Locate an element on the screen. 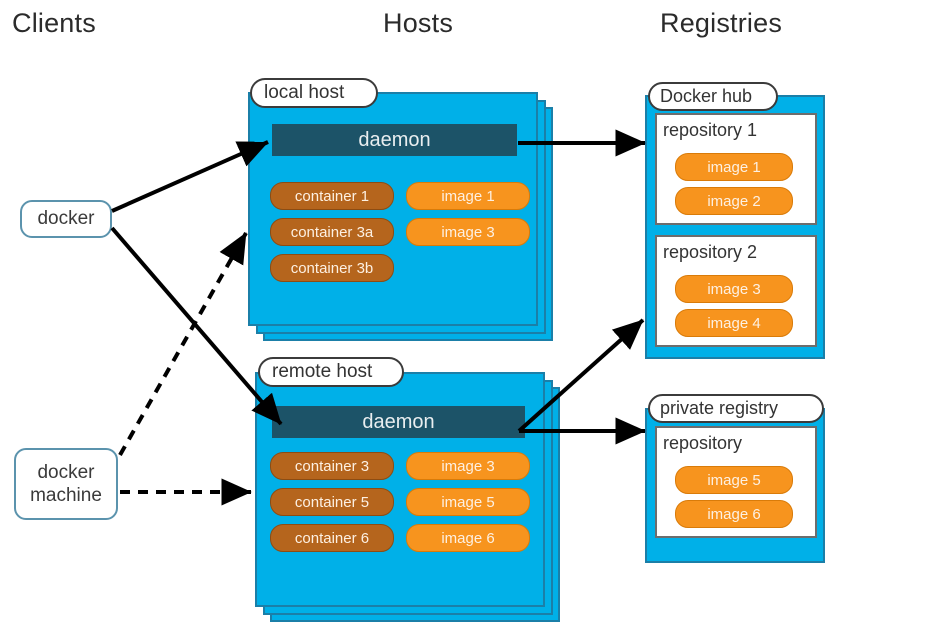 Image resolution: width=927 pixels, height=636 pixels. container-pill: container 3b is located at coordinates (332, 268).